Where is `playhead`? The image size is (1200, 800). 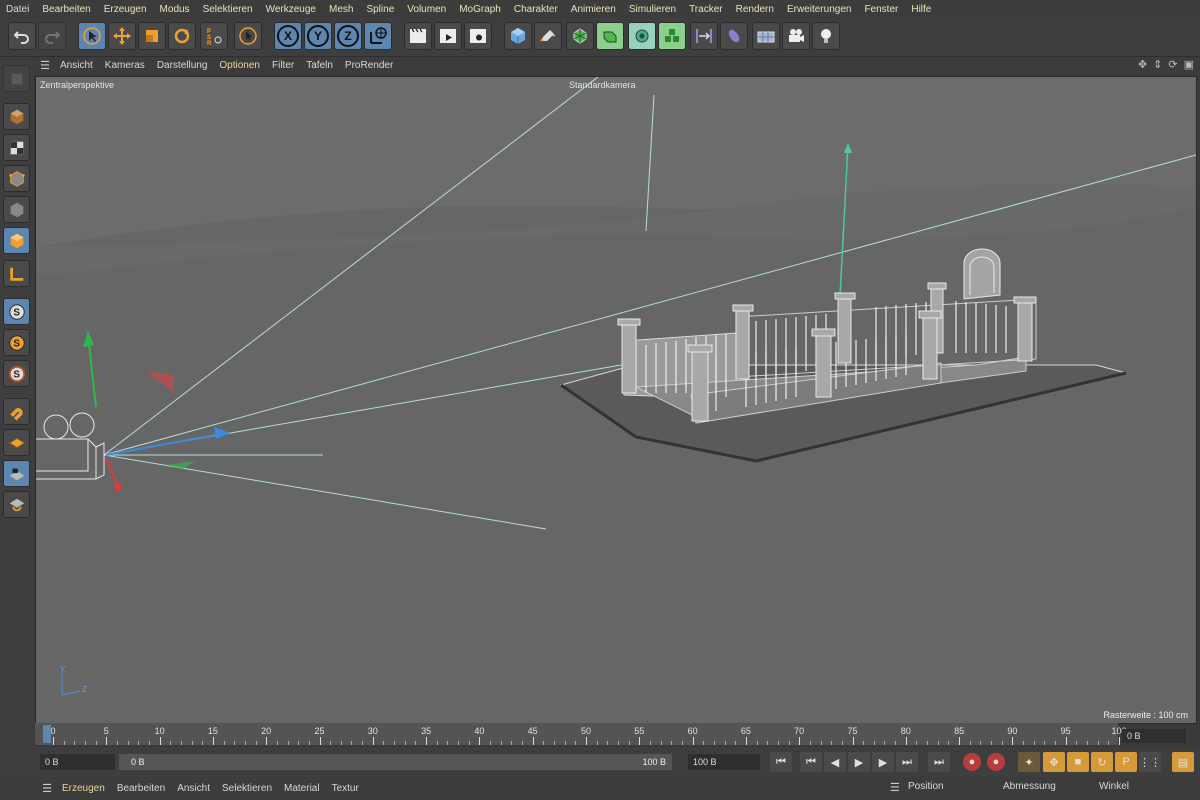
playhead is located at coordinates (47, 734).